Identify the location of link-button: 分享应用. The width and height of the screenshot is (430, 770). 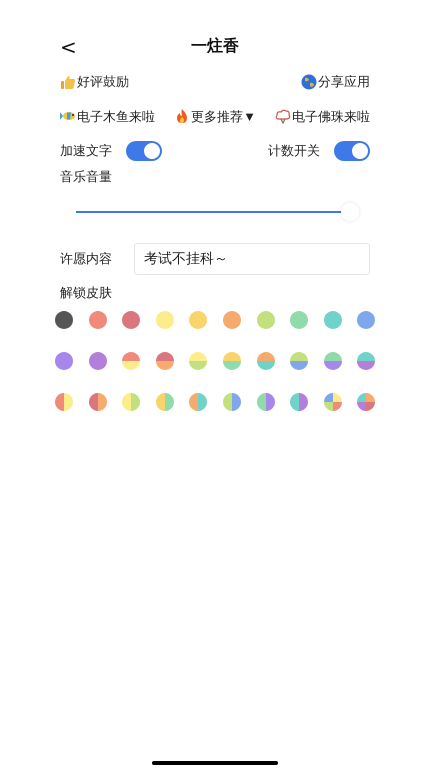
(335, 82).